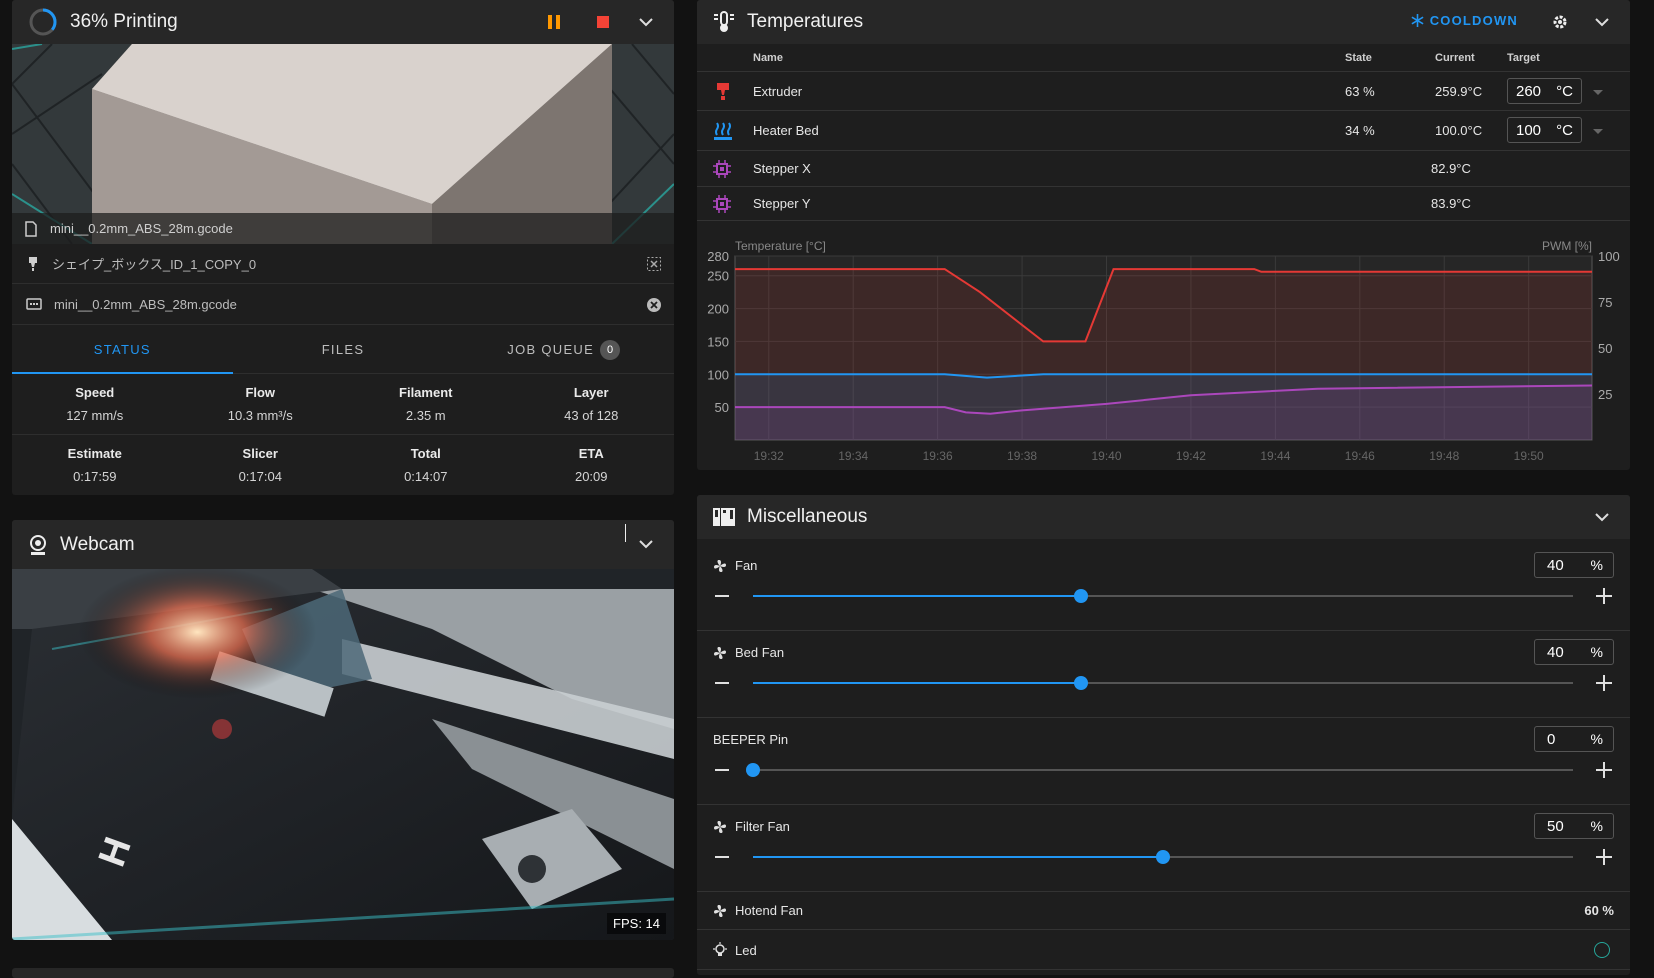 The height and width of the screenshot is (978, 1654). What do you see at coordinates (154, 264) in the screenshot?
I see `object-name: シェイプ_ボックス_ID_1_COPY_0` at bounding box center [154, 264].